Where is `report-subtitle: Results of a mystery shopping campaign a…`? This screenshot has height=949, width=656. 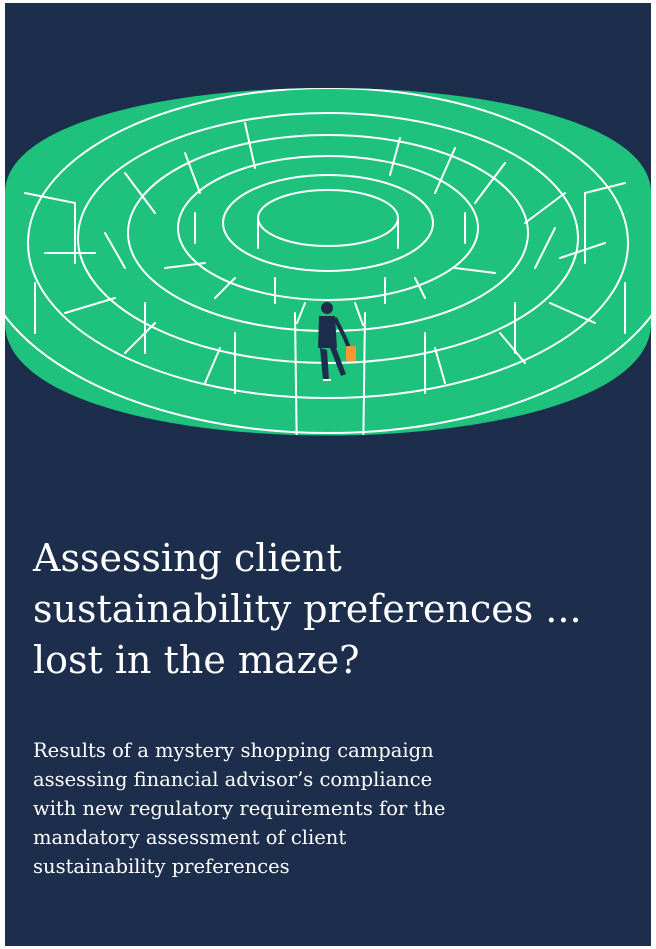 report-subtitle: Results of a mystery shopping campaign a… is located at coordinates (239, 808).